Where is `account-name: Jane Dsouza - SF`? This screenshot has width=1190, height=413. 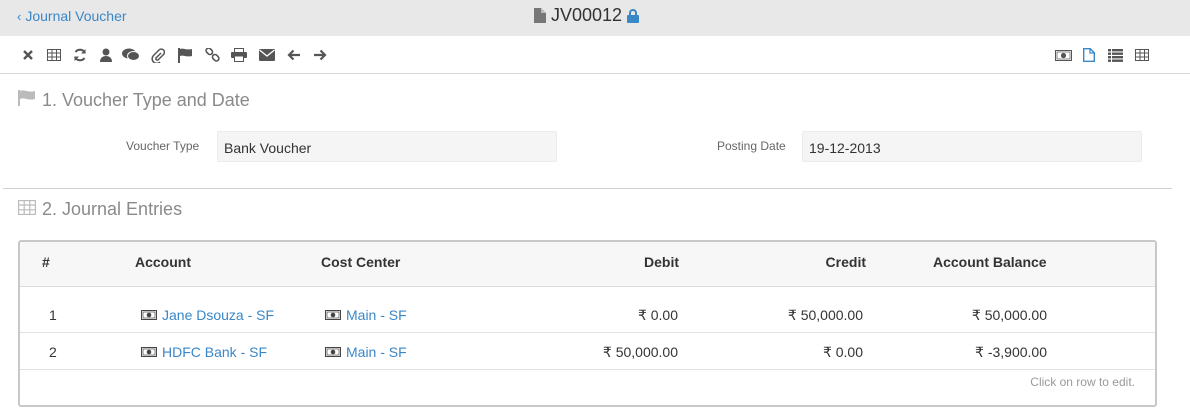
account-name: Jane Dsouza - SF is located at coordinates (218, 315).